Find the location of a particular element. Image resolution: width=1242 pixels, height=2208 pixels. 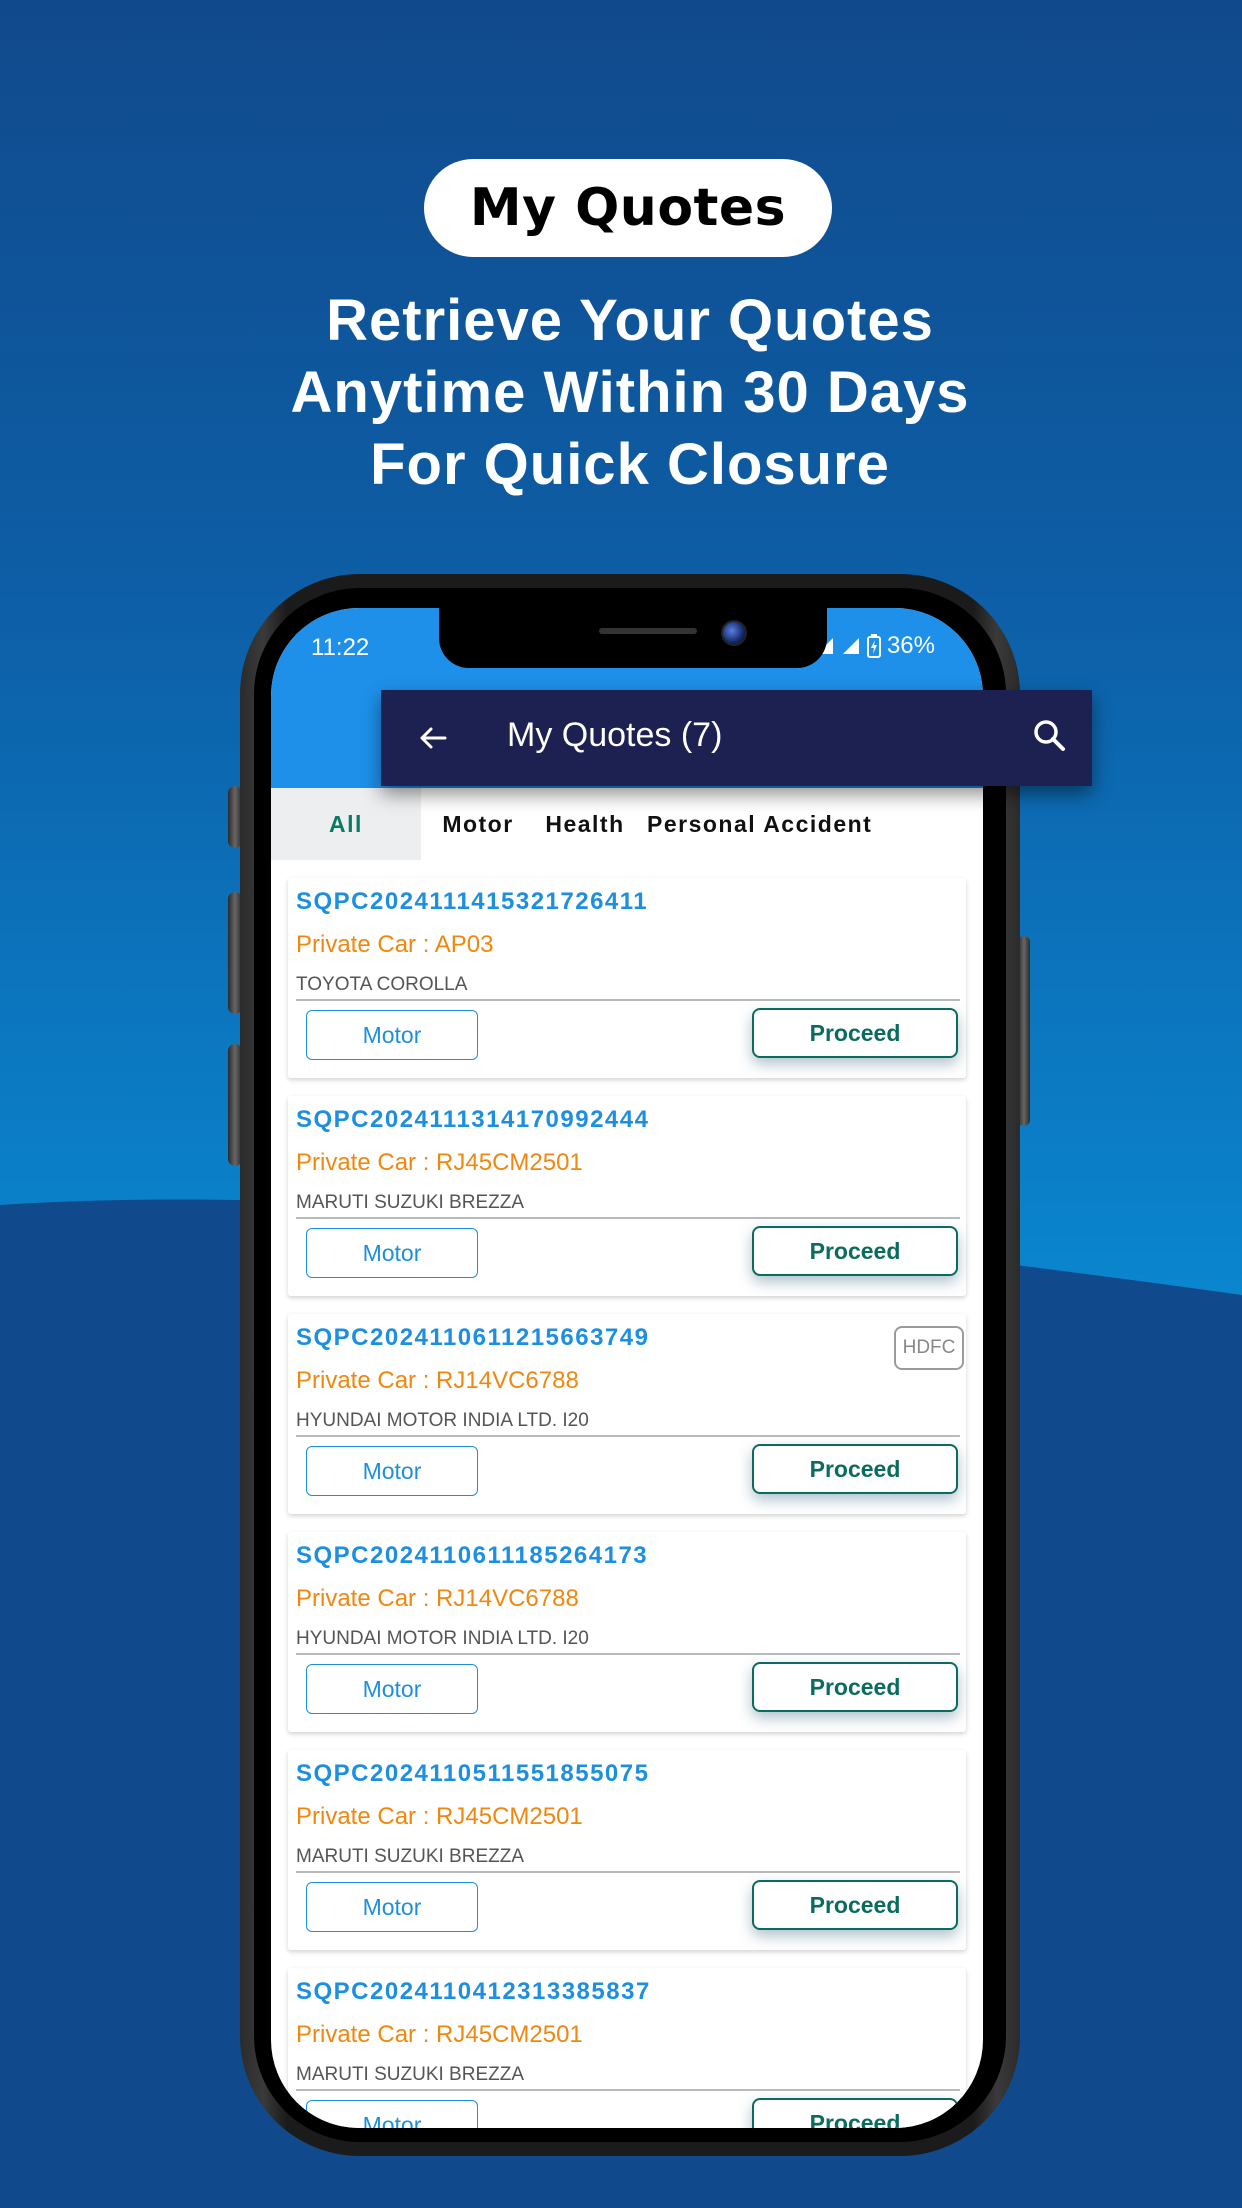

quote-id: SQPC2024111314170992444 is located at coordinates (472, 1120).